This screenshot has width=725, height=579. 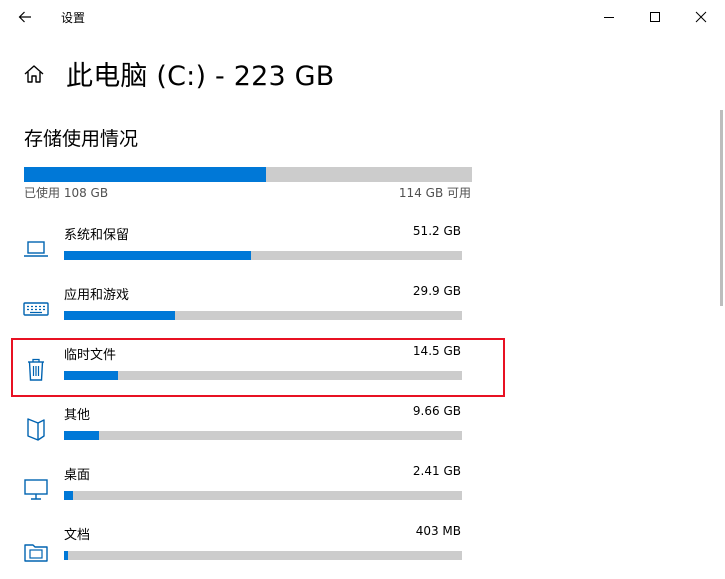 I want to click on highlight-box, so click(x=258, y=367).